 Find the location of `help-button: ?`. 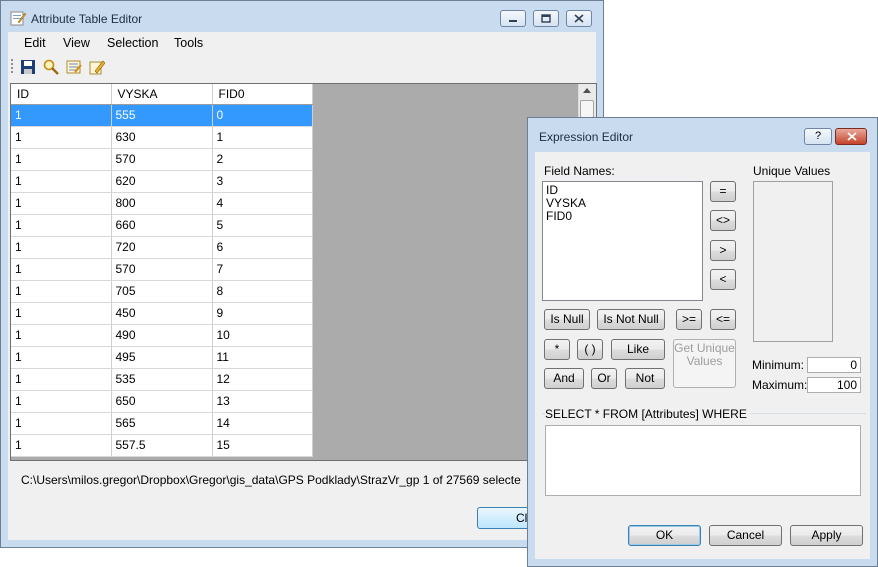

help-button: ? is located at coordinates (818, 136).